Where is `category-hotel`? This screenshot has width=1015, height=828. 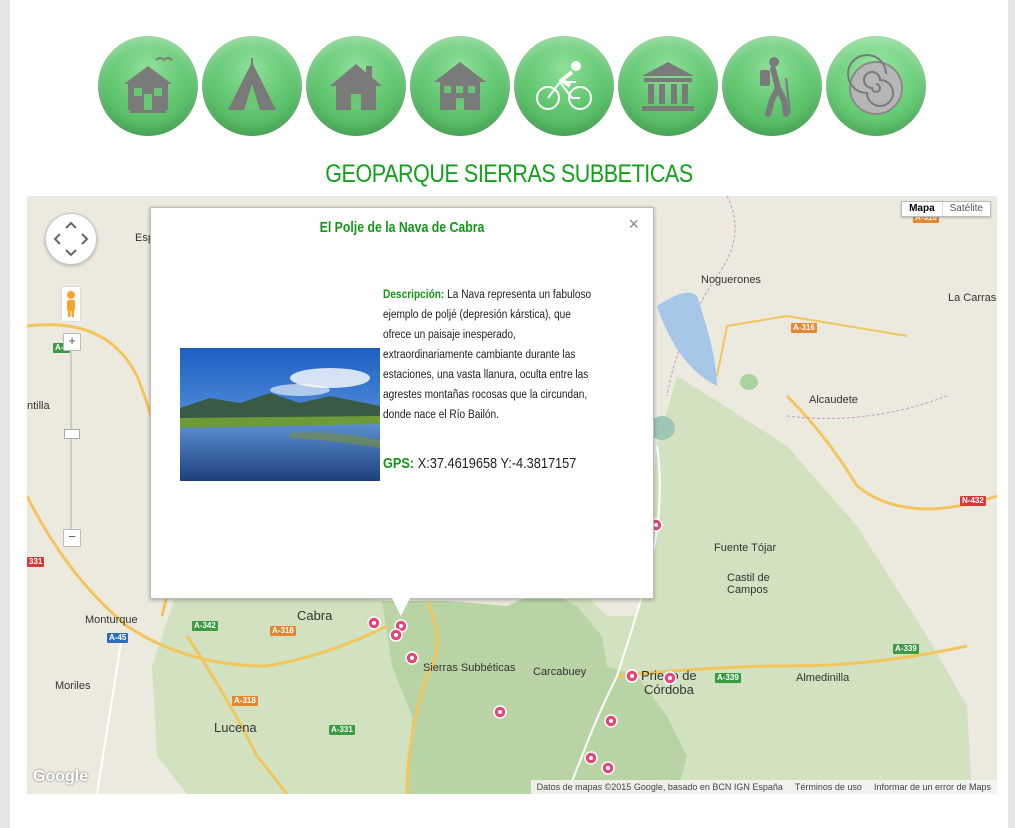 category-hotel is located at coordinates (460, 86).